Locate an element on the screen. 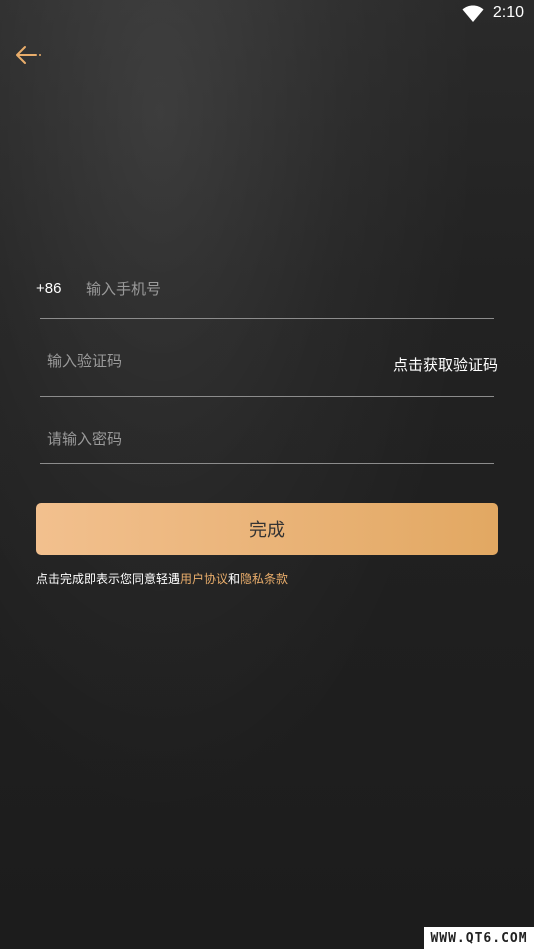 The width and height of the screenshot is (534, 949). get-code-button: 点击获取验证码 is located at coordinates (445, 364).